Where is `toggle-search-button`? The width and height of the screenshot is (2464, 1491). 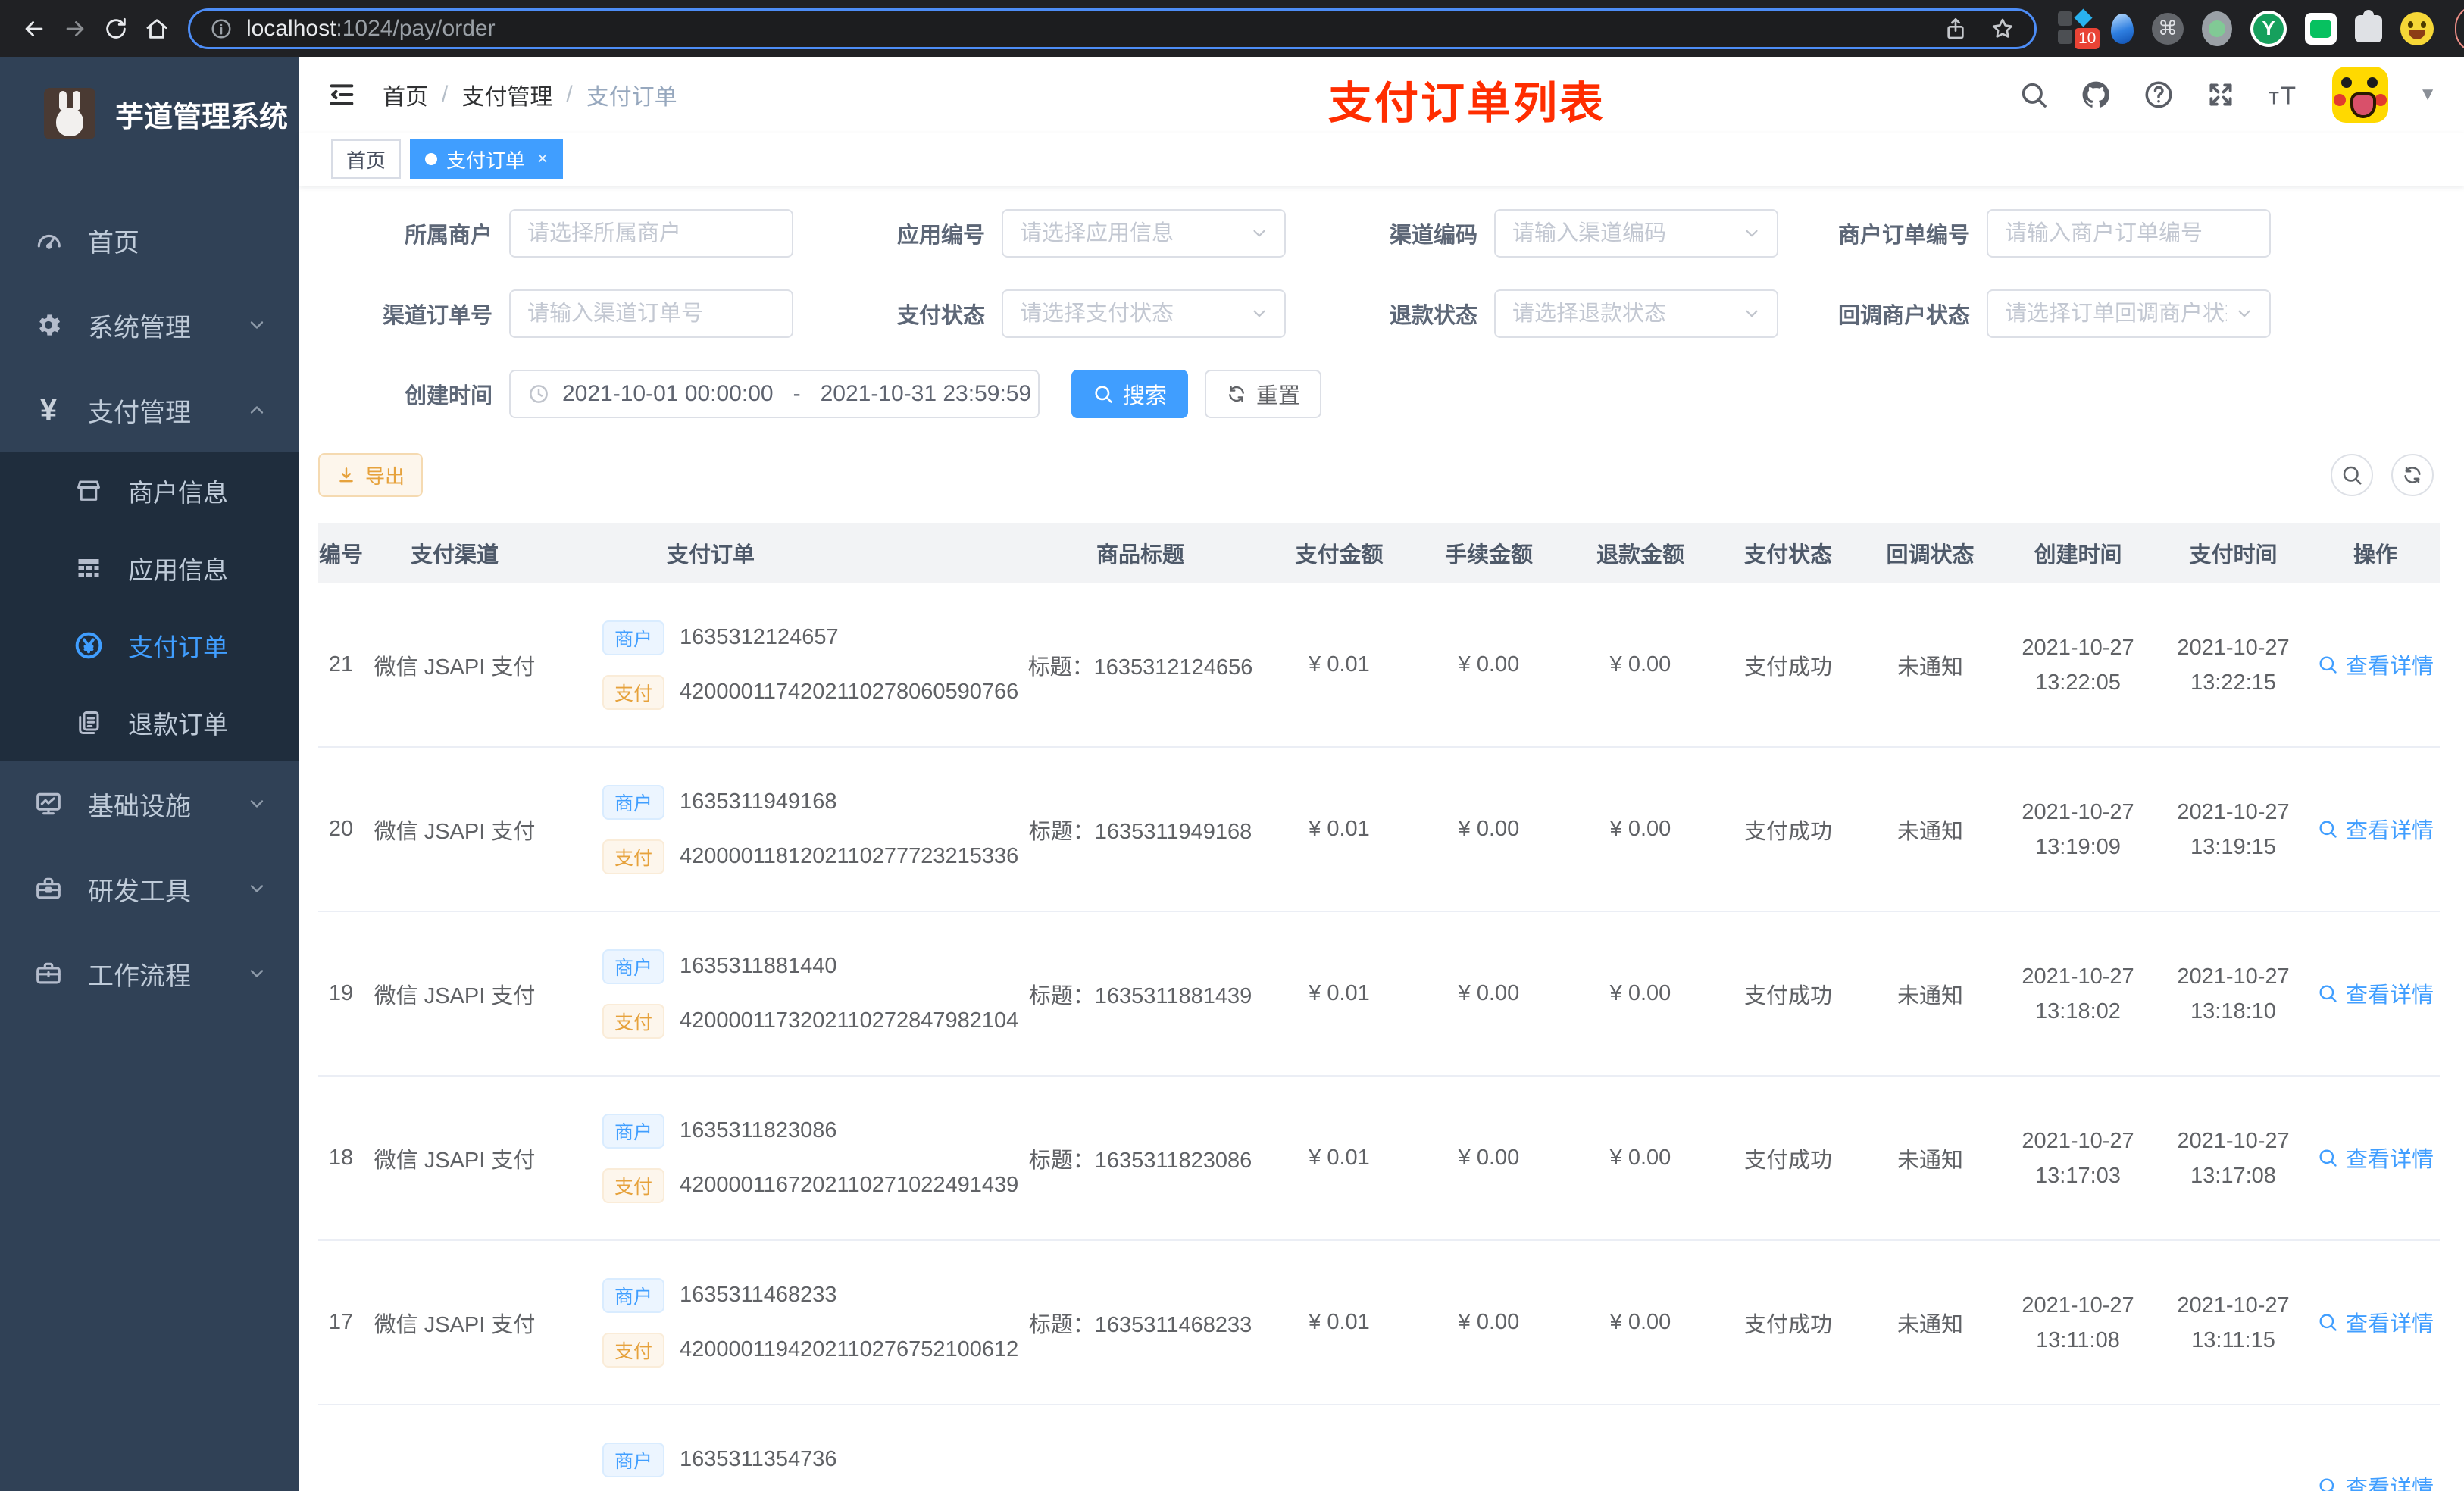
toggle-search-button is located at coordinates (2352, 475).